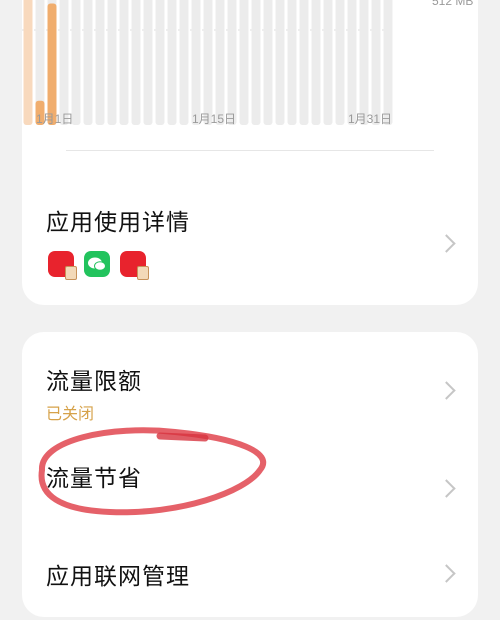  What do you see at coordinates (214, 119) in the screenshot?
I see `x-tick-mid: 1月15日` at bounding box center [214, 119].